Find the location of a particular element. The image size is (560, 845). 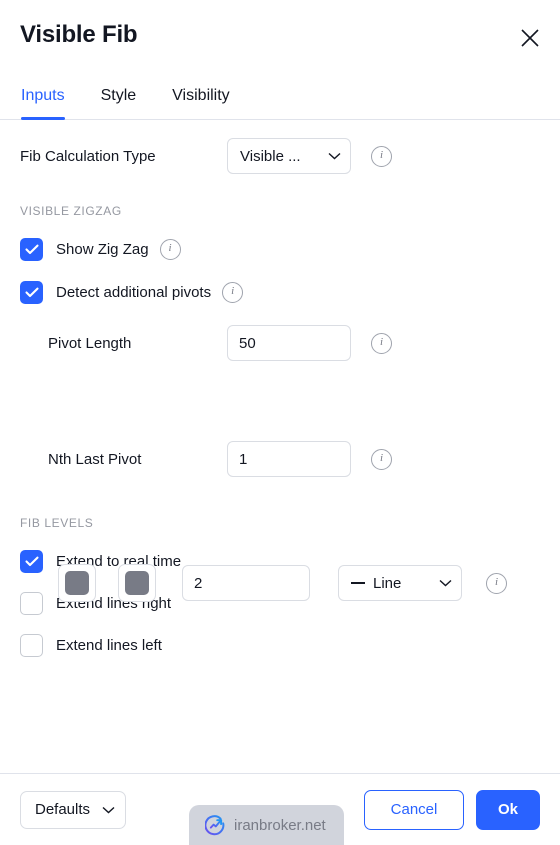

show-zig-zag-row: Show Zig Zag i is located at coordinates (280, 249).